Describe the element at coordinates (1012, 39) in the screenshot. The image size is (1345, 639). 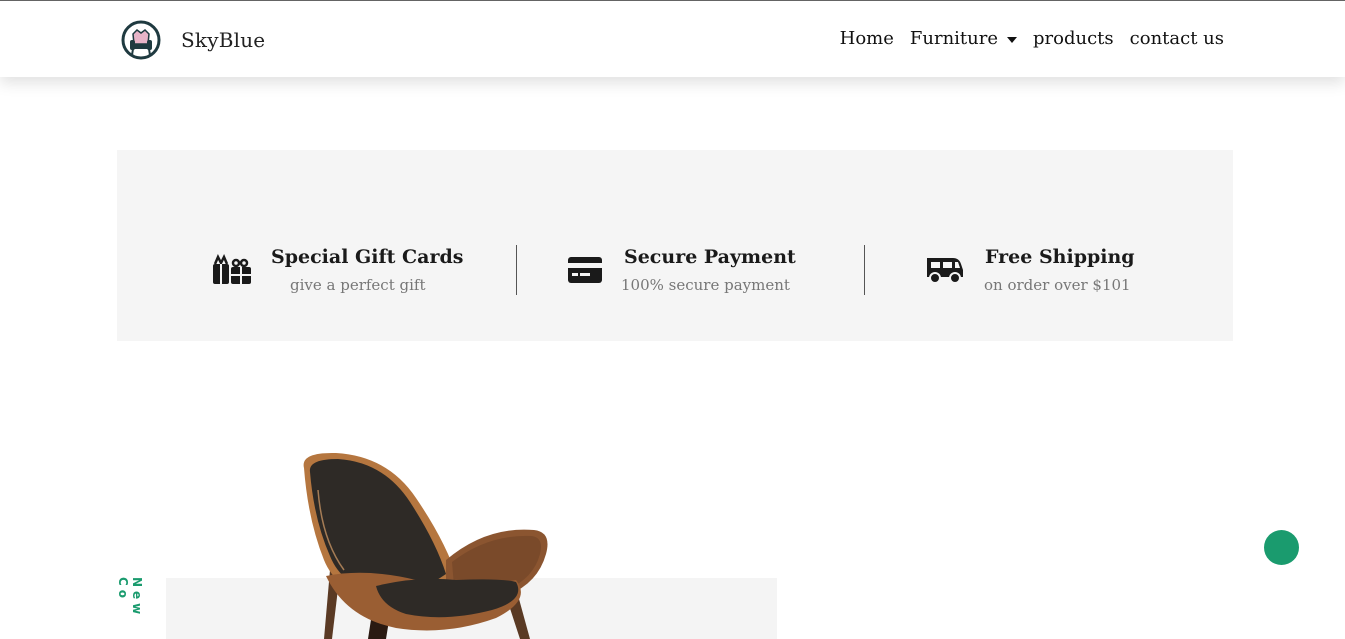
I see `caret-down-icon` at that location.